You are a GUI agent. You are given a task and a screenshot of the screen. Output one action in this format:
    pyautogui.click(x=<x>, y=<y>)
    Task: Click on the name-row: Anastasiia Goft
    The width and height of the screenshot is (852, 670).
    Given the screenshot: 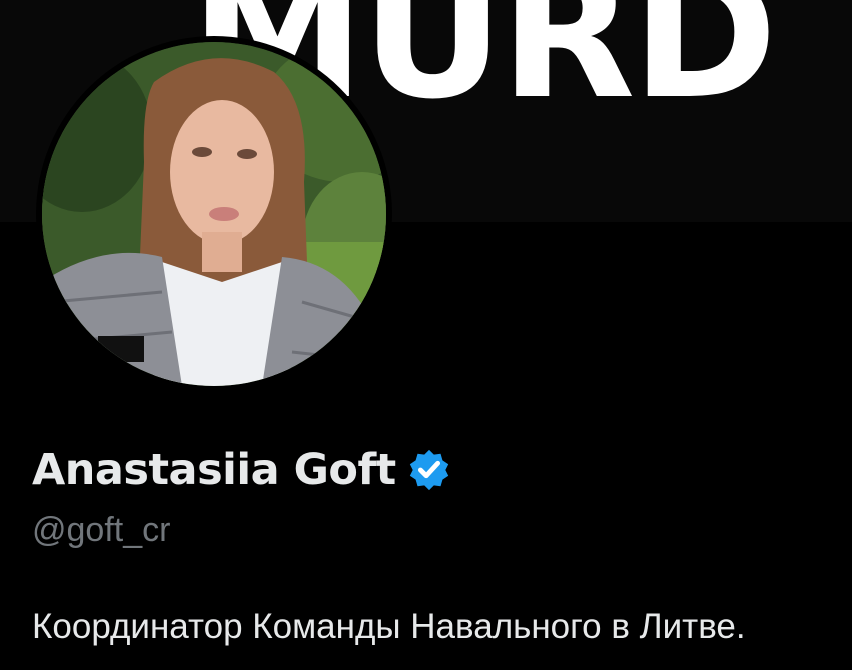 What is the action you would take?
    pyautogui.click(x=242, y=470)
    